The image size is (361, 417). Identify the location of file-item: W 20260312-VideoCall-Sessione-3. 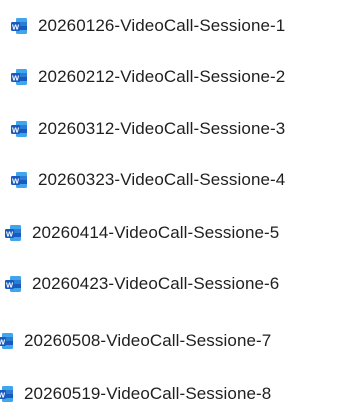
(147, 129).